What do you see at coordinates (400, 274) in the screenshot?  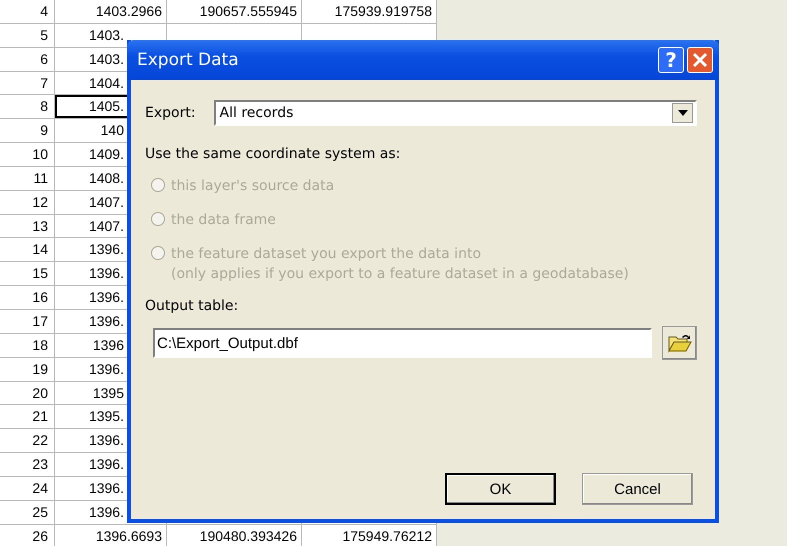 I see `radio-note: (only applies if you export to a feature dataset in a geodatabase)` at bounding box center [400, 274].